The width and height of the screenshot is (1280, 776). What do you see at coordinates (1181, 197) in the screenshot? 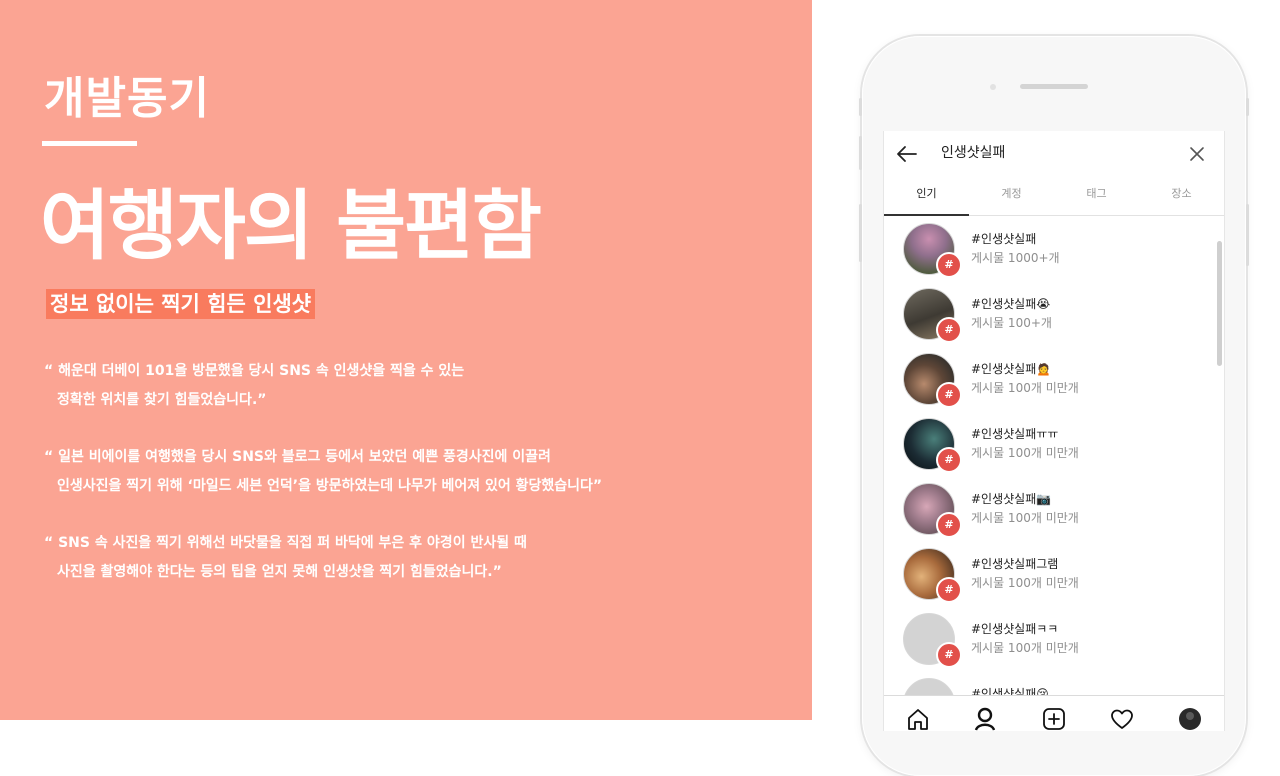
I see `tab-places: 장소` at bounding box center [1181, 197].